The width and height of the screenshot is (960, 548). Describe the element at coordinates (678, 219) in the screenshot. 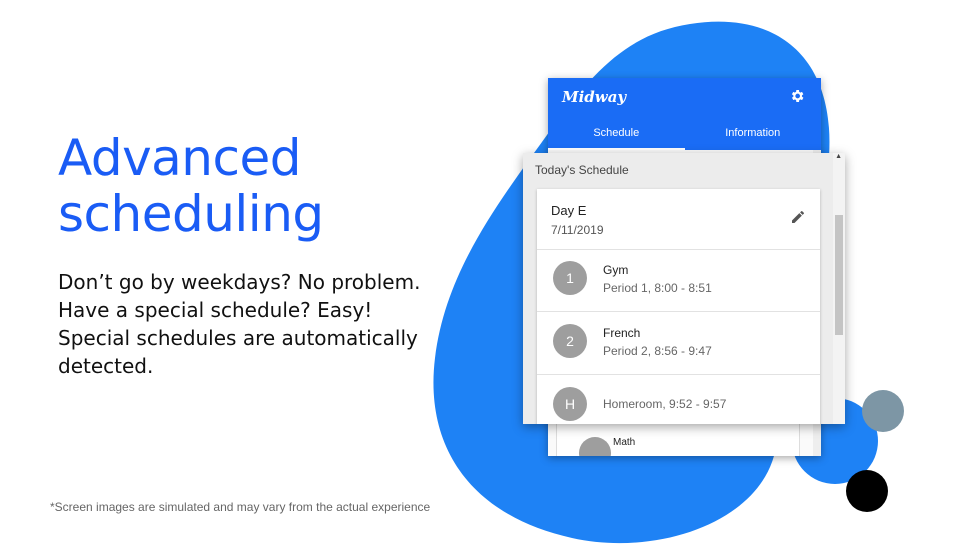

I see `day-header: Day E 7/11/2019` at that location.